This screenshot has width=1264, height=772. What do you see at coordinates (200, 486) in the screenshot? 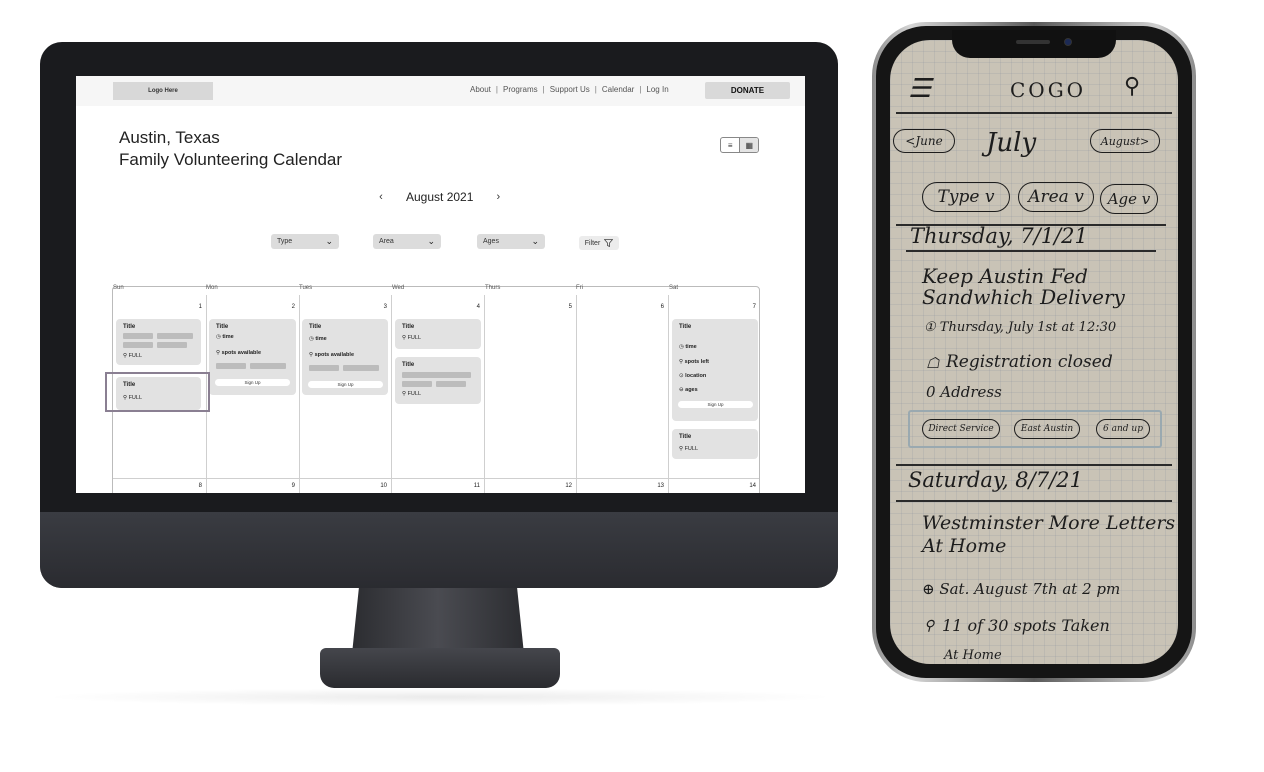
I see `day-number: 8` at bounding box center [200, 486].